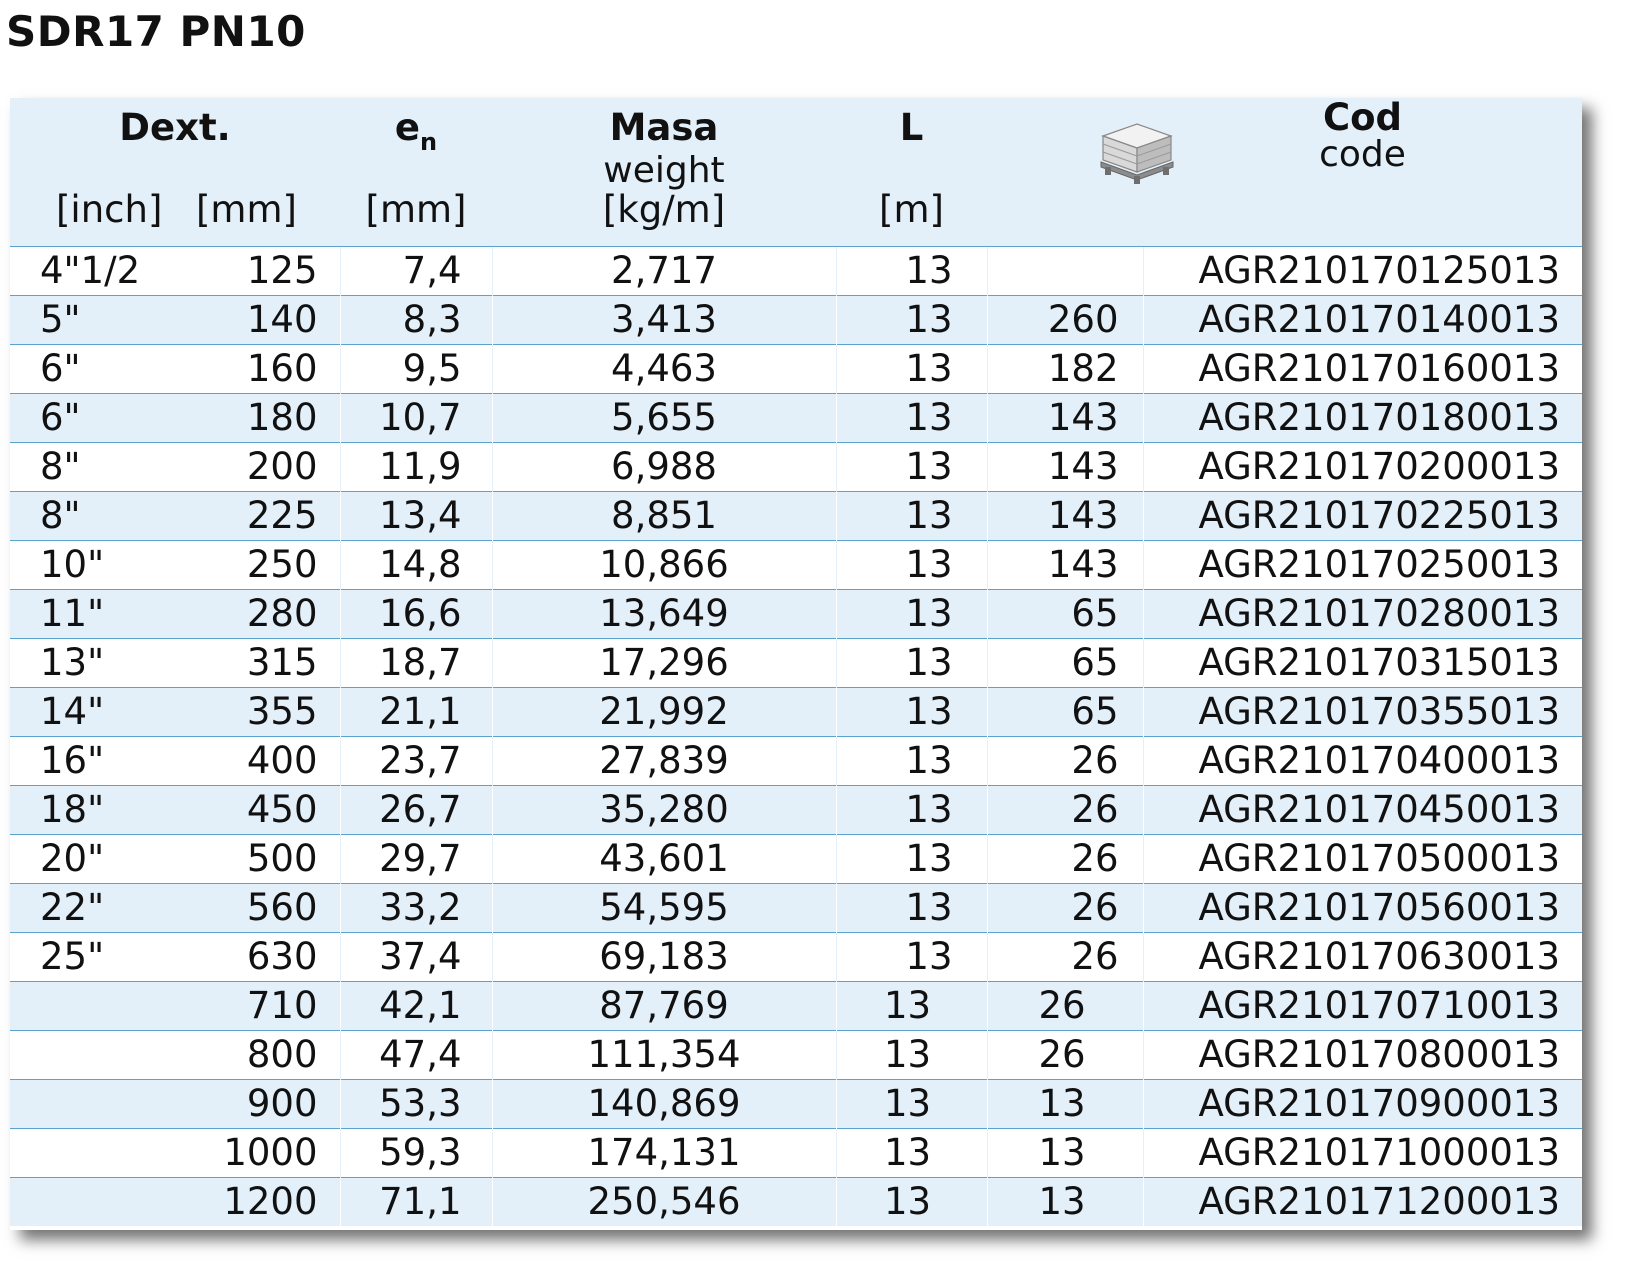 This screenshot has height=1284, width=1628. What do you see at coordinates (663, 320) in the screenshot?
I see `cell-masa: 3,413` at bounding box center [663, 320].